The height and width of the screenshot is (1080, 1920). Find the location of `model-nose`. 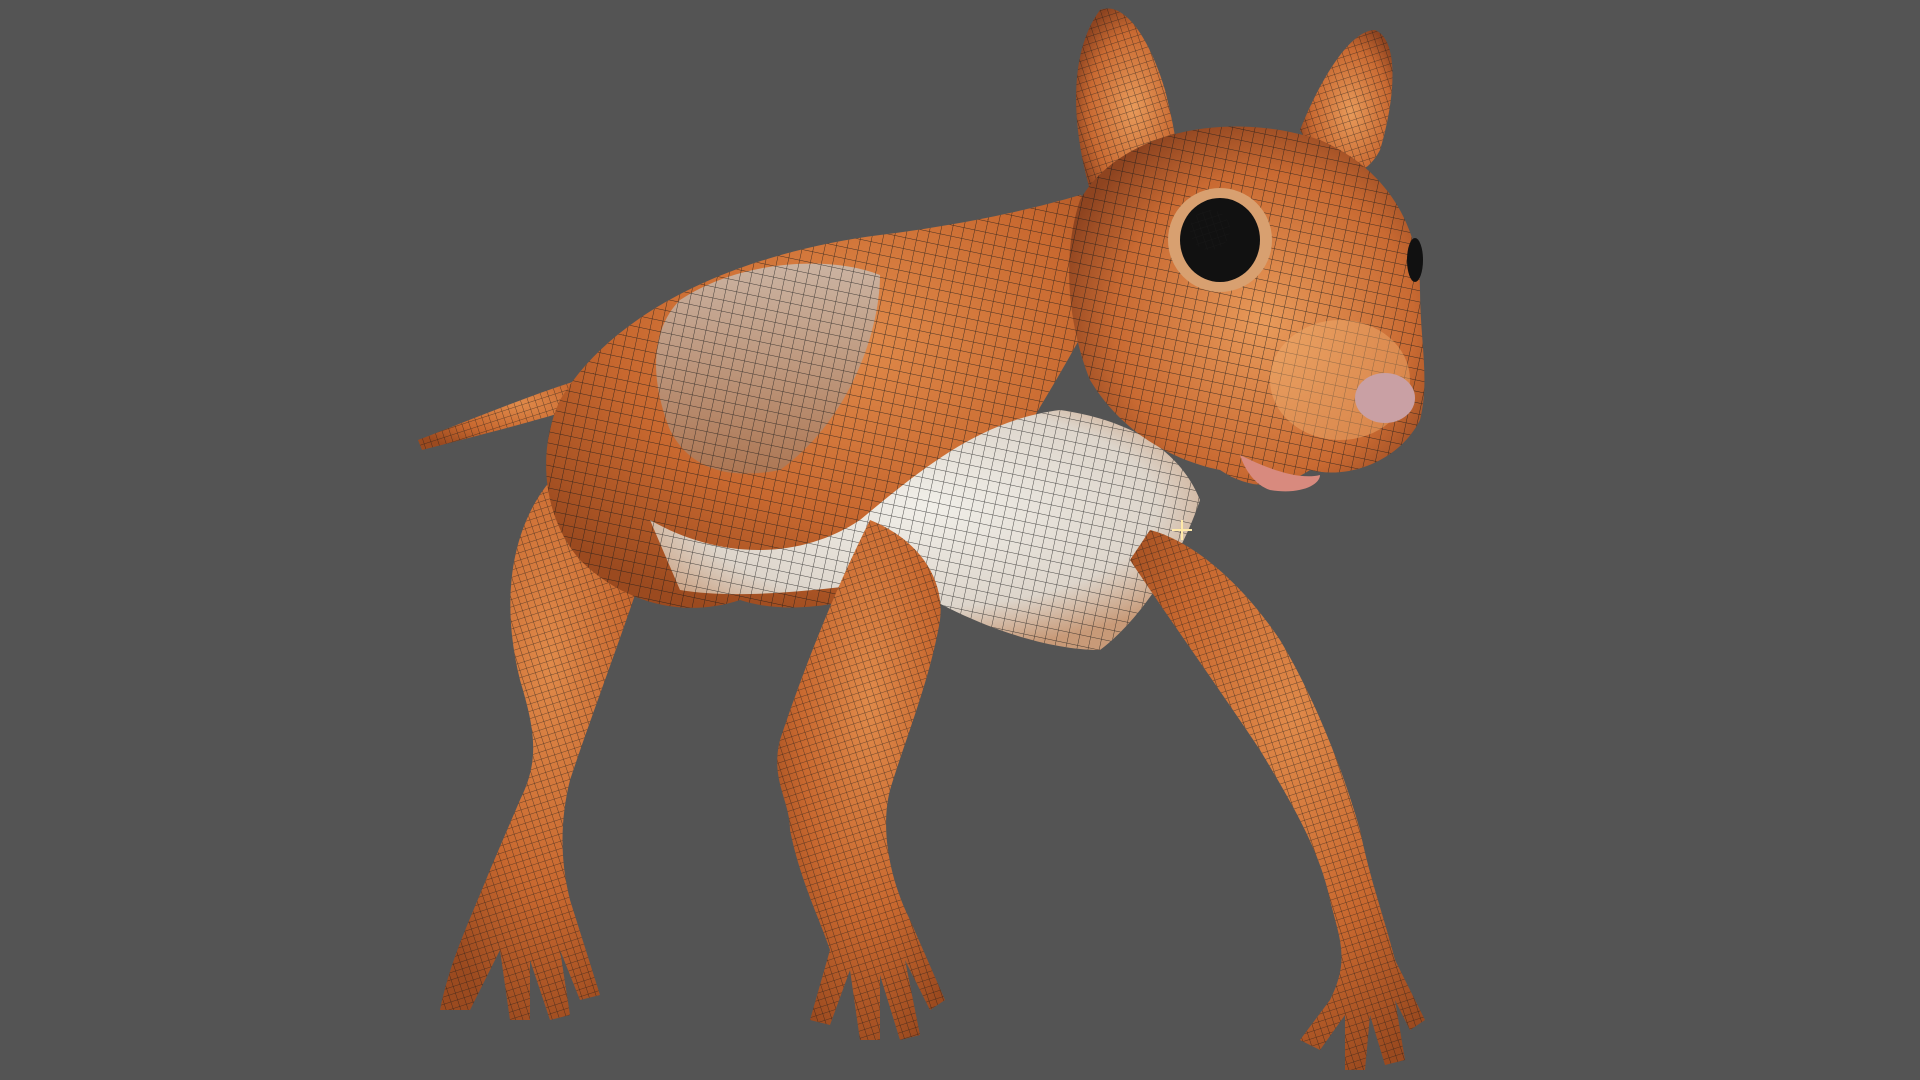

model-nose is located at coordinates (1385, 398).